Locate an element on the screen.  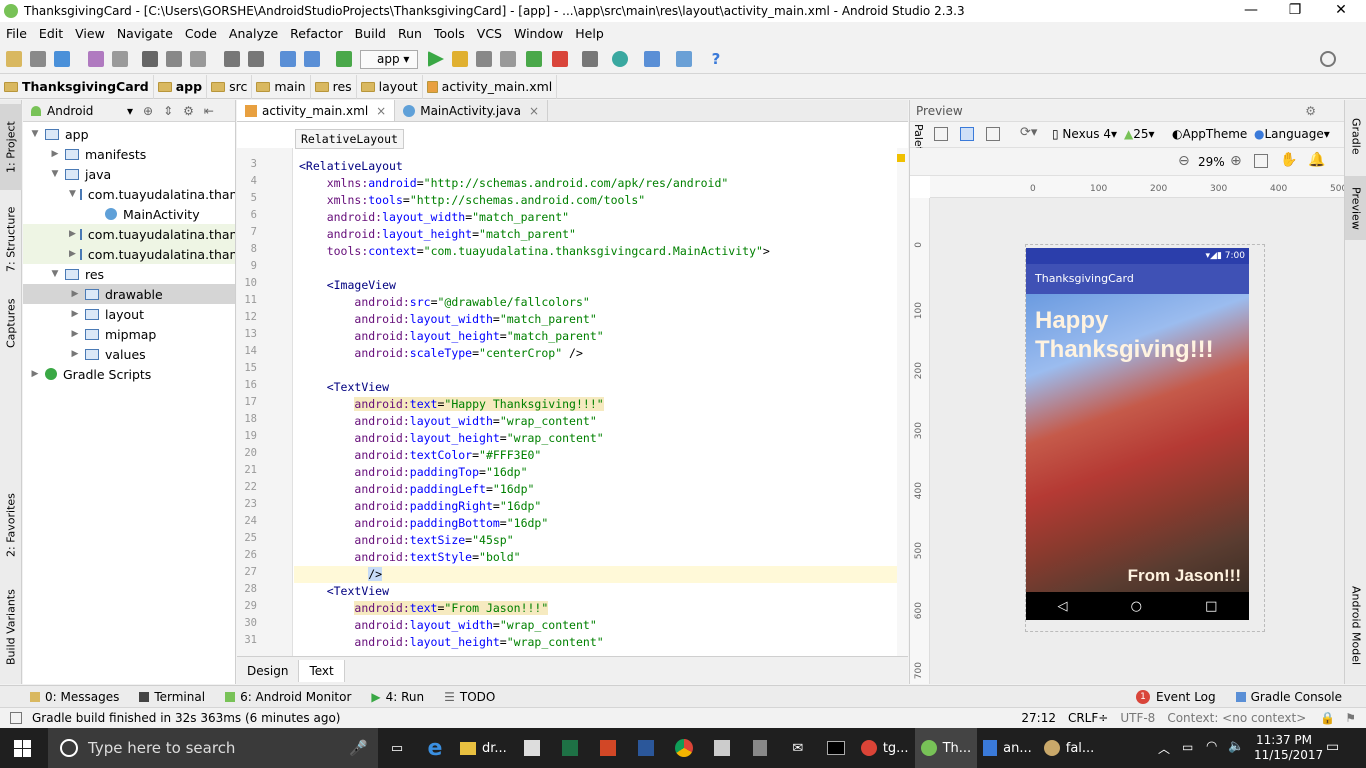
tab-gradle: Gradle is located at coordinates (1355, 136).